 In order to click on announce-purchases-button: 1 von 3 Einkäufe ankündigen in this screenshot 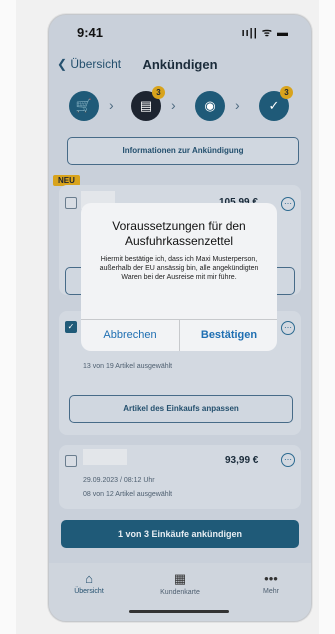, I will do `click(180, 534)`.